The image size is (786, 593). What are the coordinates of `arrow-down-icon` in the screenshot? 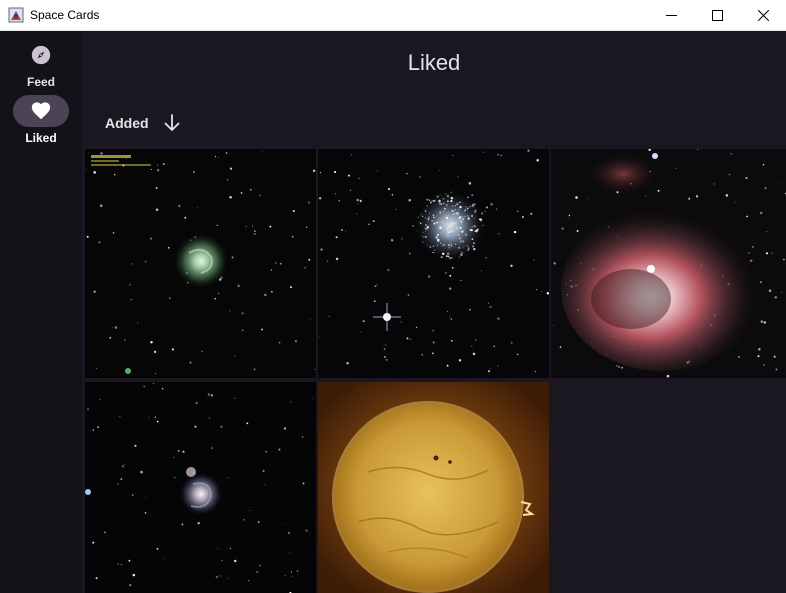 It's located at (172, 123).